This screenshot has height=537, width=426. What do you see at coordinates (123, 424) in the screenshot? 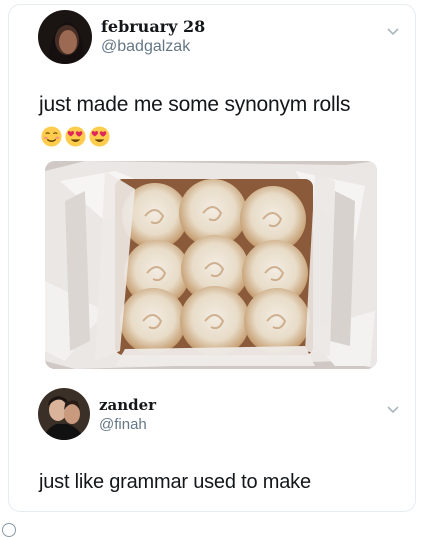
I see `user-handle: @finah` at bounding box center [123, 424].